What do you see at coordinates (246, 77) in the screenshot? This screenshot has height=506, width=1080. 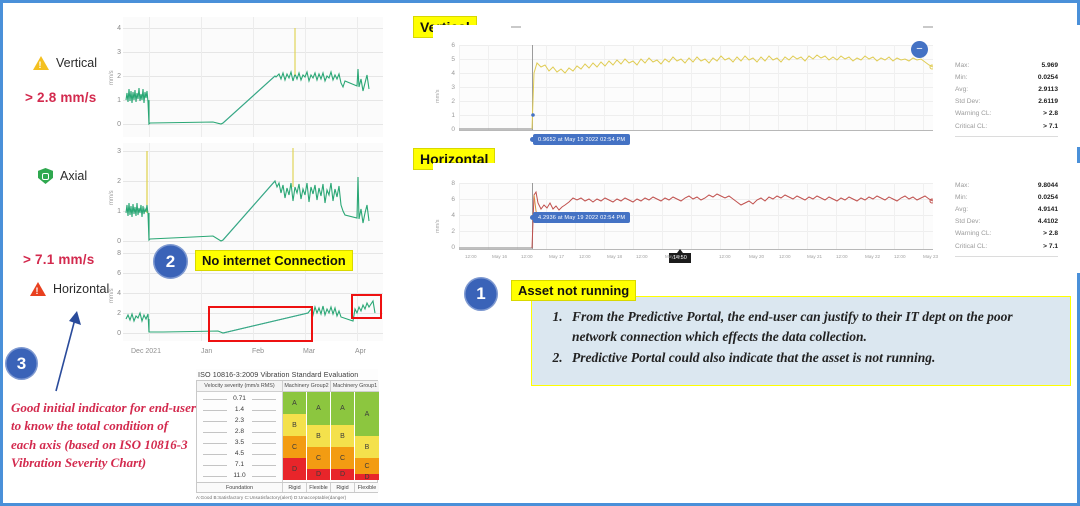 I see `mini-chart-vertical: mm/s 4 3 2 1 0` at bounding box center [246, 77].